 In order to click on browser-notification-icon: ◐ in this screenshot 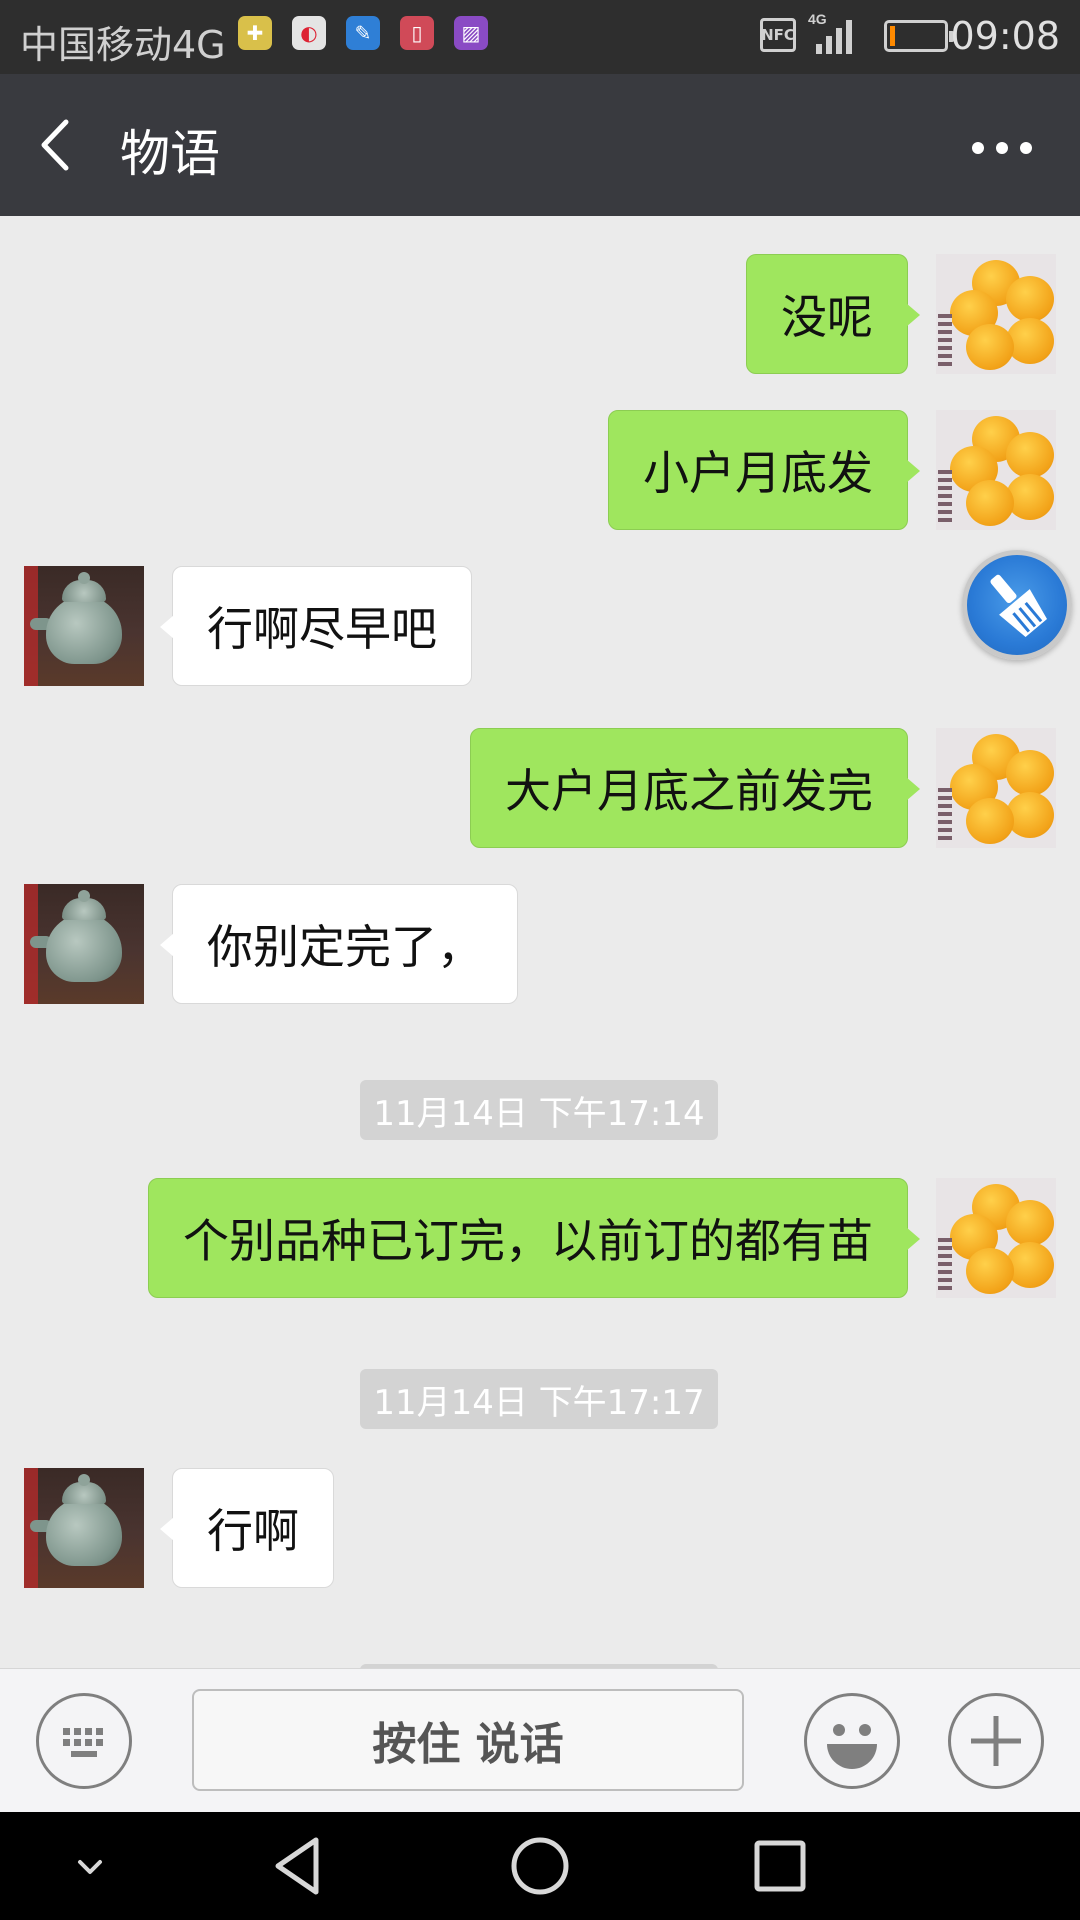, I will do `click(309, 33)`.